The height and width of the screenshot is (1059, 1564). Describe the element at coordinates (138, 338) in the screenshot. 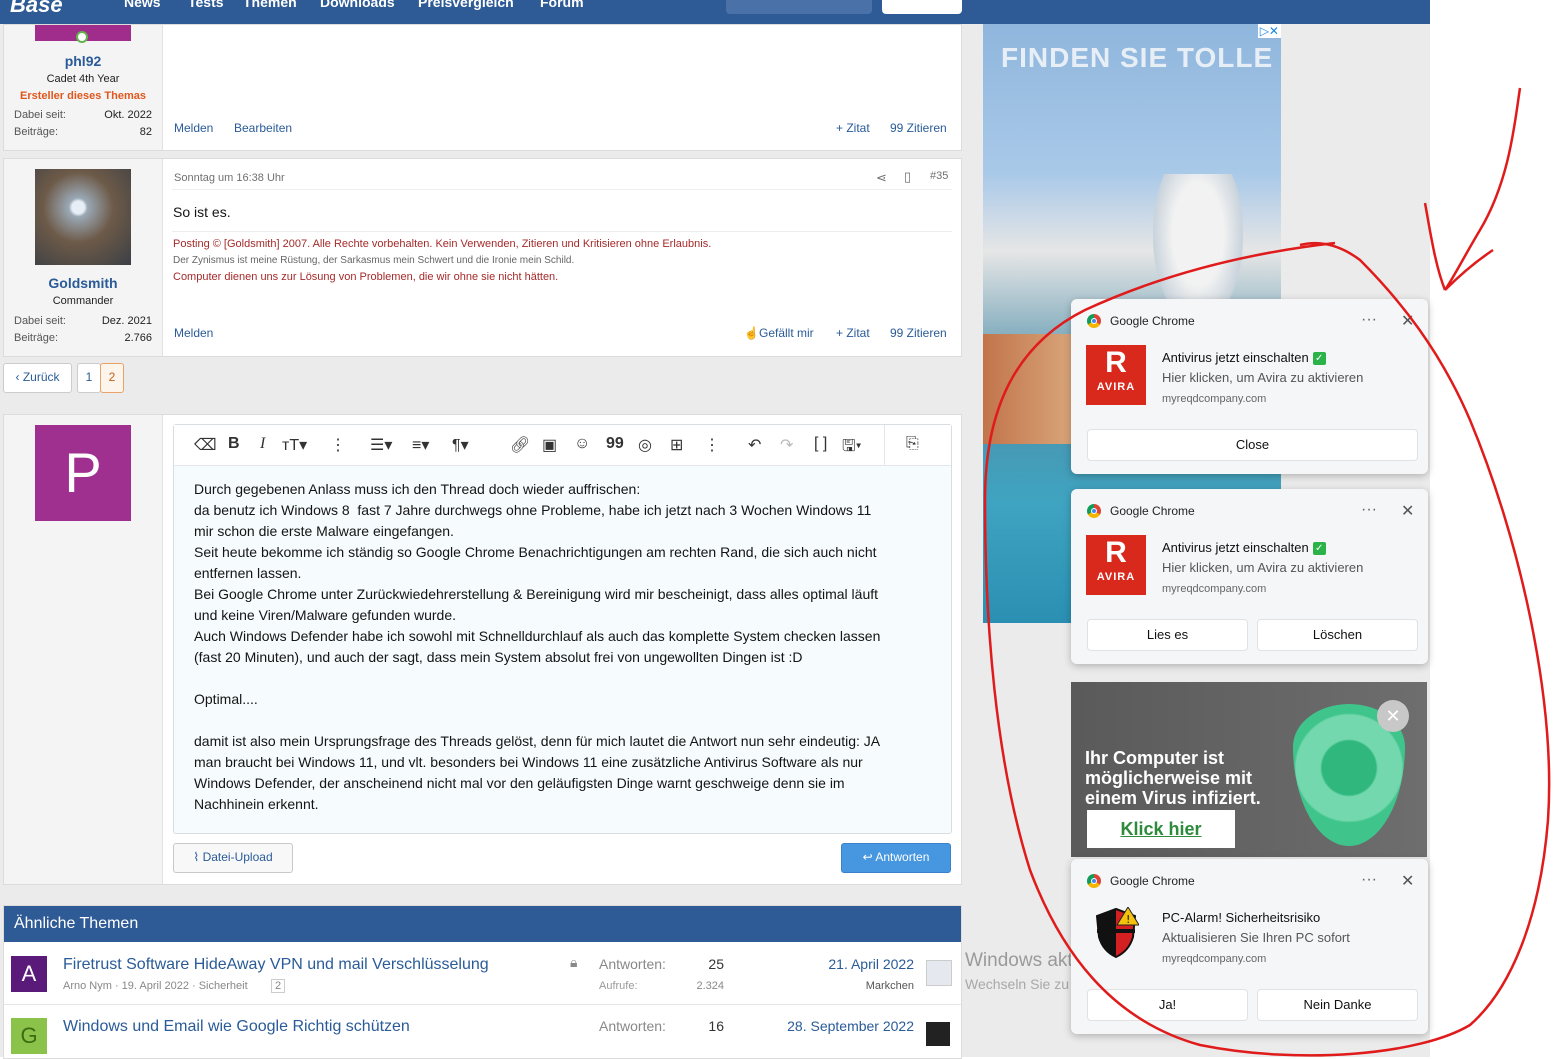

I see `posts-value: 2.766` at that location.